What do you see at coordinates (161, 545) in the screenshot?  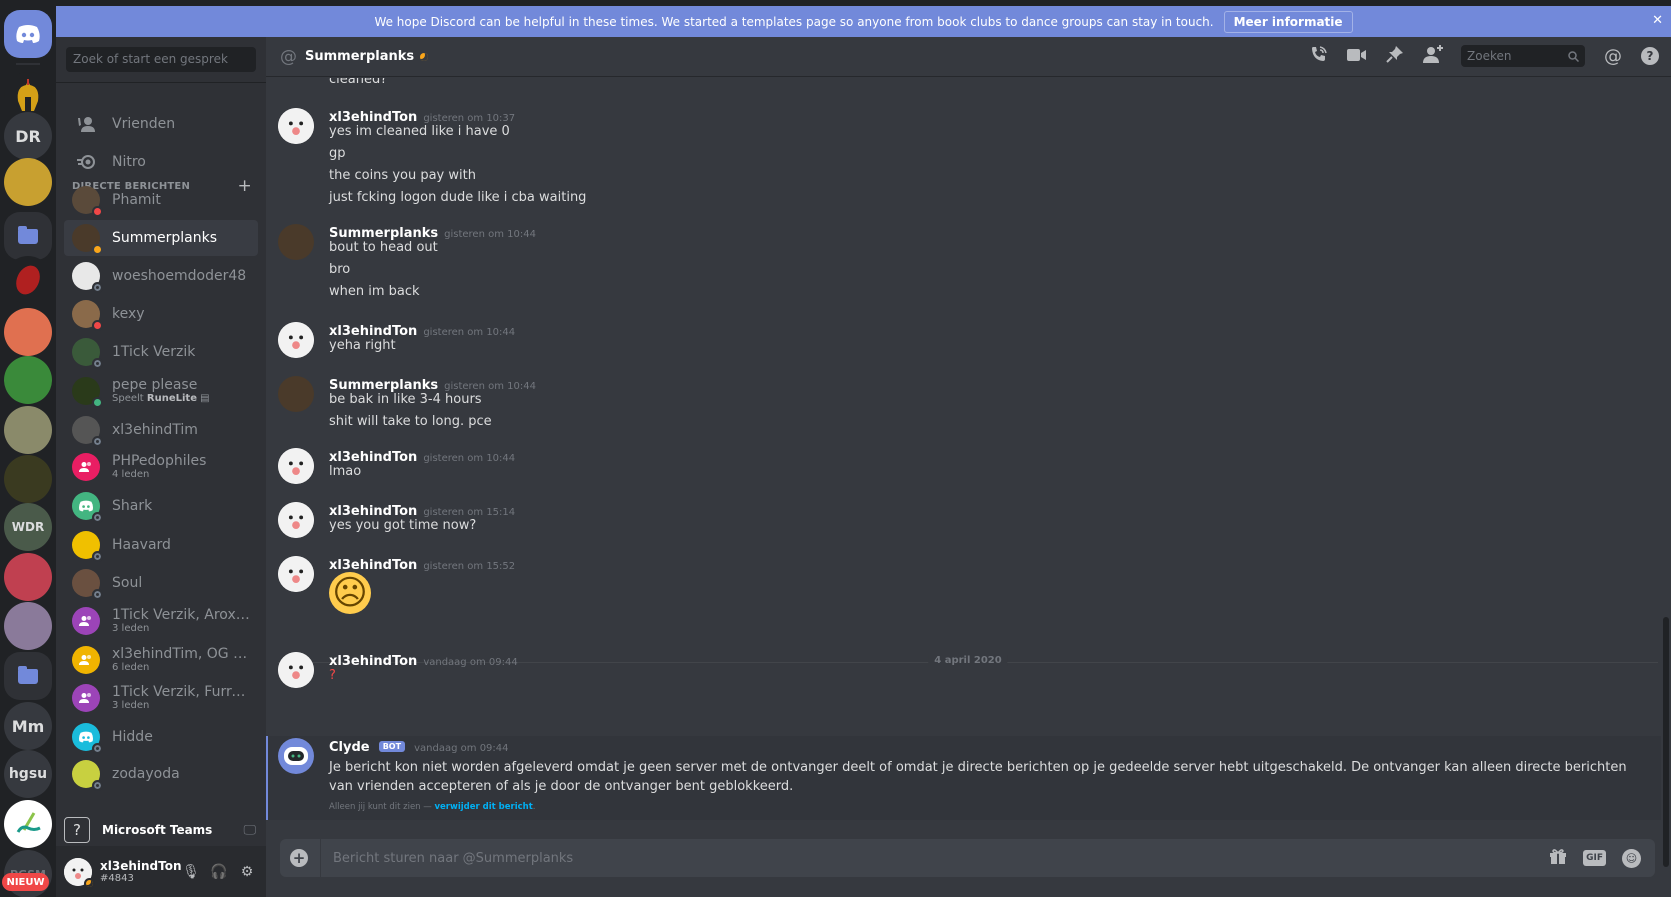 I see `dm-item: Haavard` at bounding box center [161, 545].